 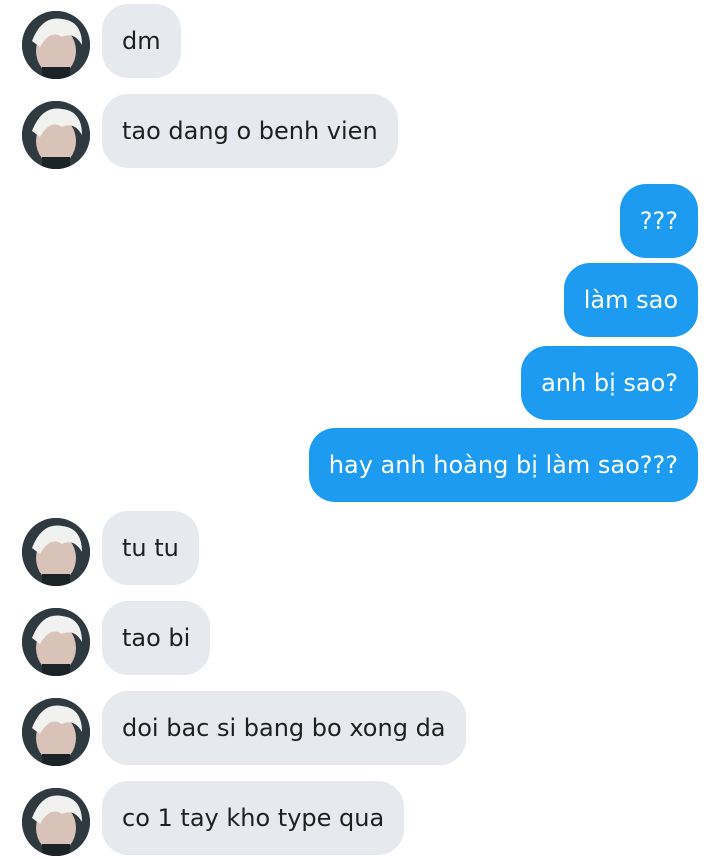 What do you see at coordinates (150, 548) in the screenshot?
I see `incoming-message-bubble: tu tu` at bounding box center [150, 548].